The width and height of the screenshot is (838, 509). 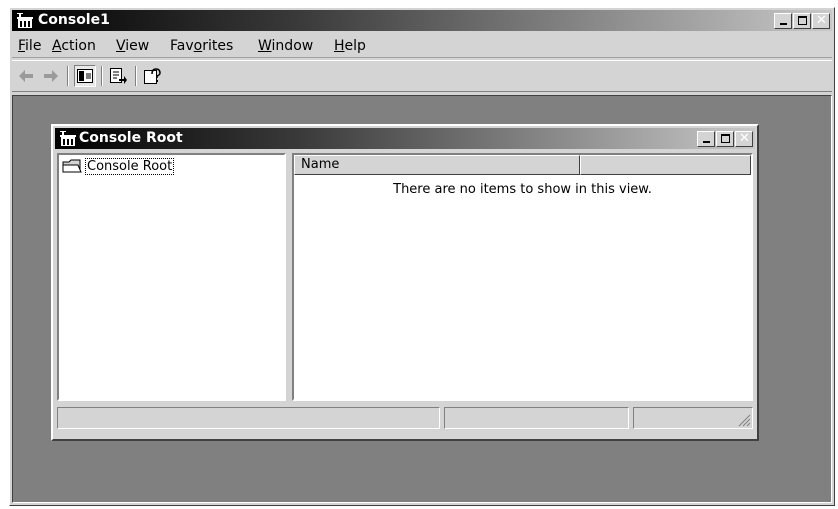 I want to click on menu-bar: File Action View Favorites Window Help, so click(x=422, y=46).